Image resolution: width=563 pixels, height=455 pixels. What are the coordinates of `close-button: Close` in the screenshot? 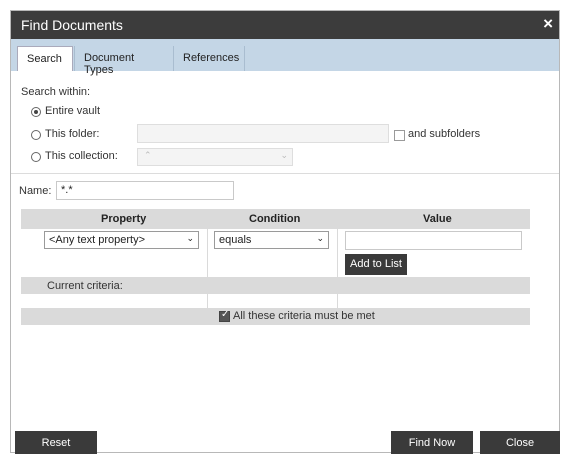 It's located at (520, 442).